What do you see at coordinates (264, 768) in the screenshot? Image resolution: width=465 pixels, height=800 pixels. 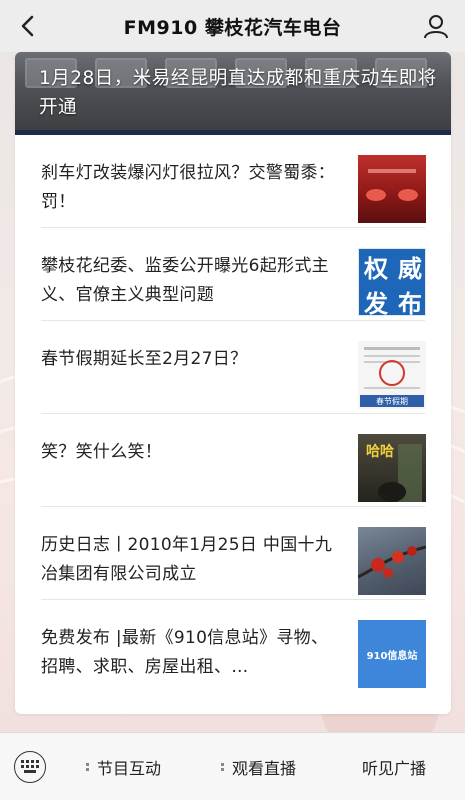 I see `menu-label: 观看直播` at bounding box center [264, 768].